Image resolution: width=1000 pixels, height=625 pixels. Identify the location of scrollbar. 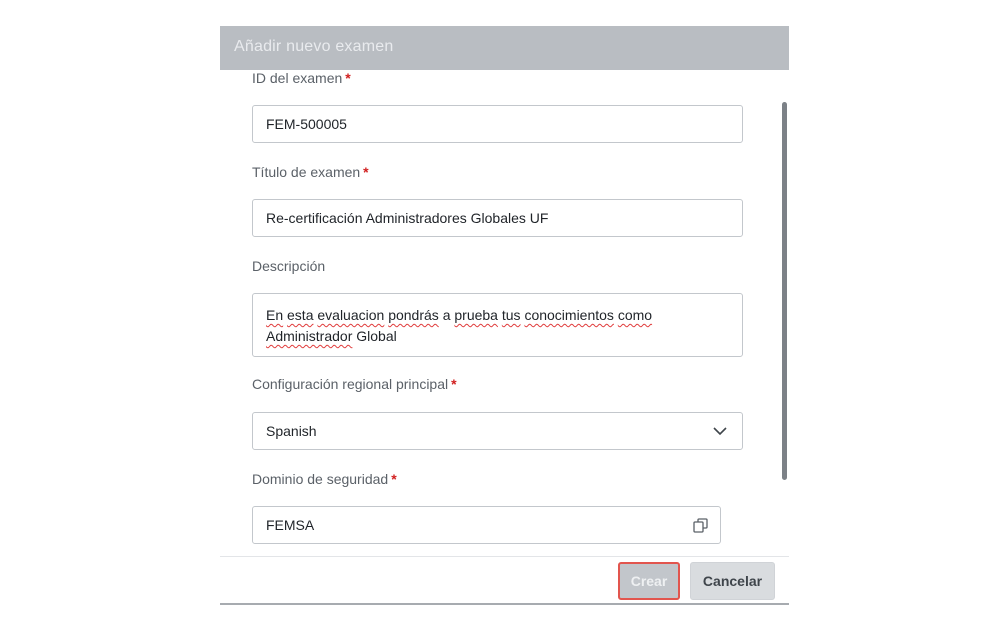
(784, 291).